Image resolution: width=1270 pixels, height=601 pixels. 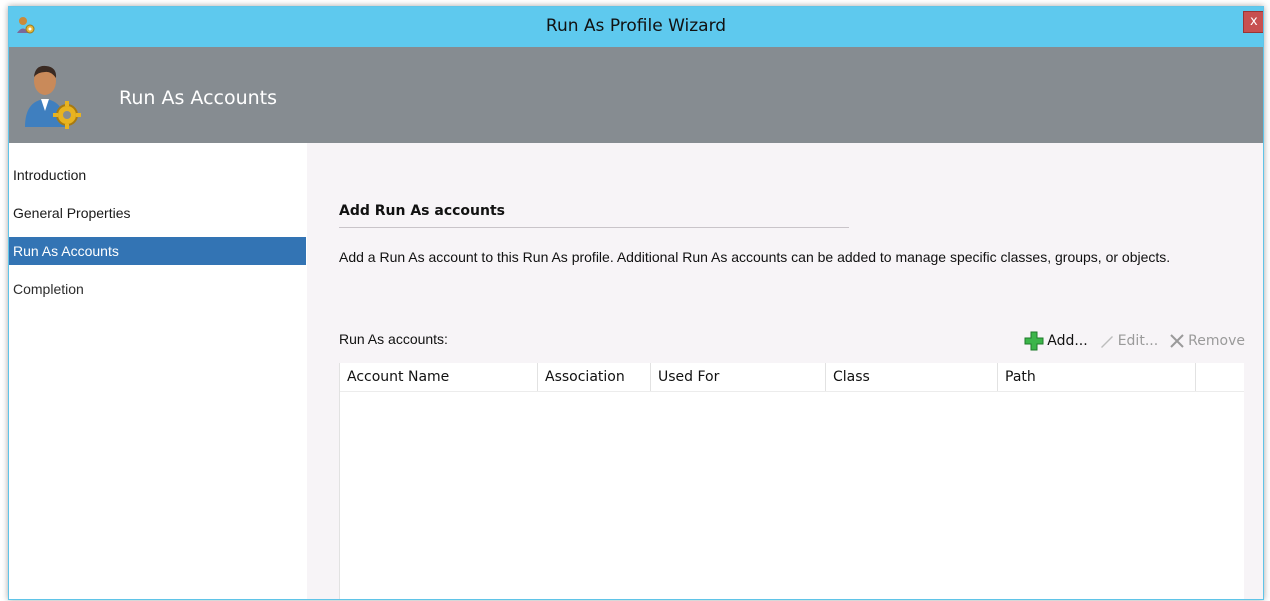 What do you see at coordinates (594, 227) in the screenshot?
I see `section-divider` at bounding box center [594, 227].